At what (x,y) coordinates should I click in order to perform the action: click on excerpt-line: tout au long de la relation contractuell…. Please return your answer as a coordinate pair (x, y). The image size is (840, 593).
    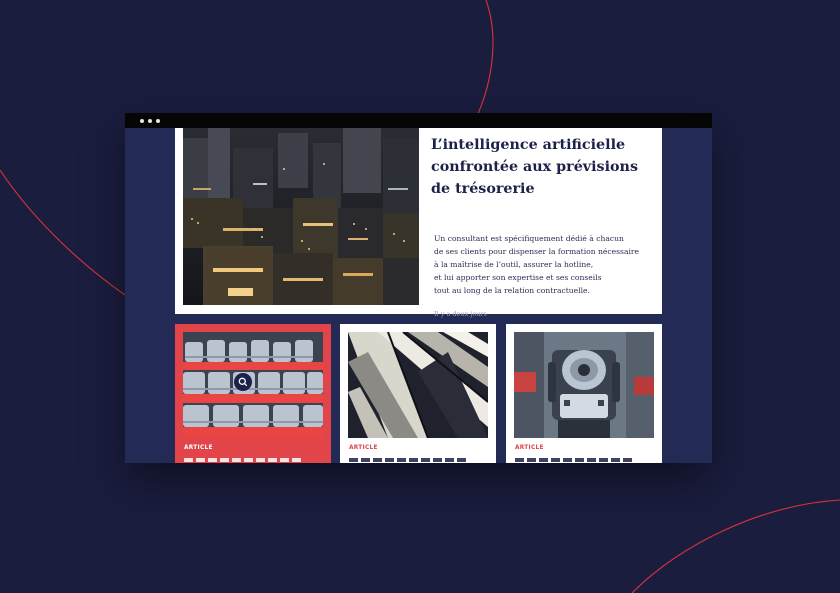
    Looking at the image, I should click on (512, 291).